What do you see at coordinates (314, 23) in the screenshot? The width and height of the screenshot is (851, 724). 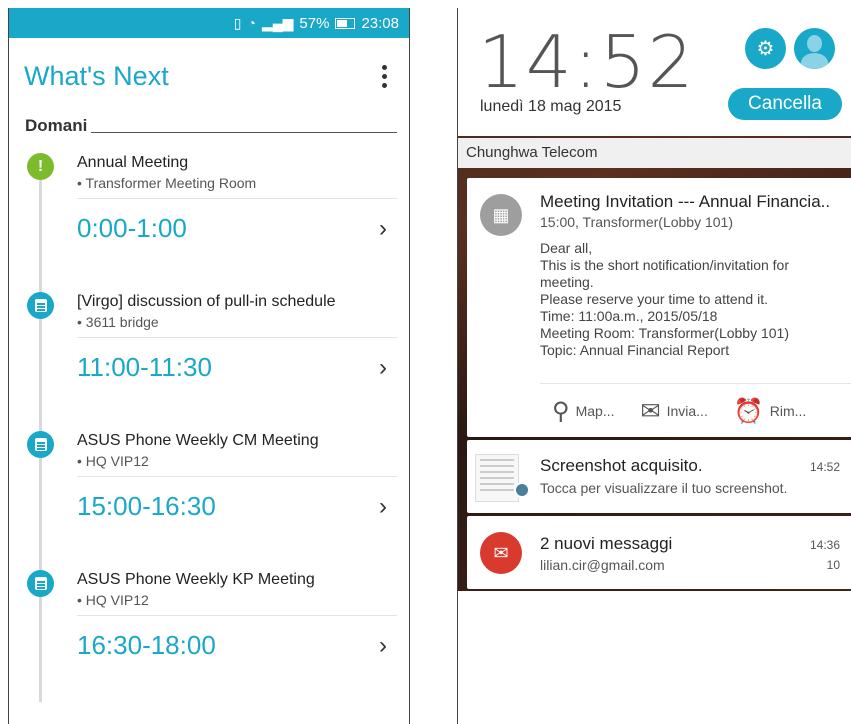 I see `battery-percent: 57%` at bounding box center [314, 23].